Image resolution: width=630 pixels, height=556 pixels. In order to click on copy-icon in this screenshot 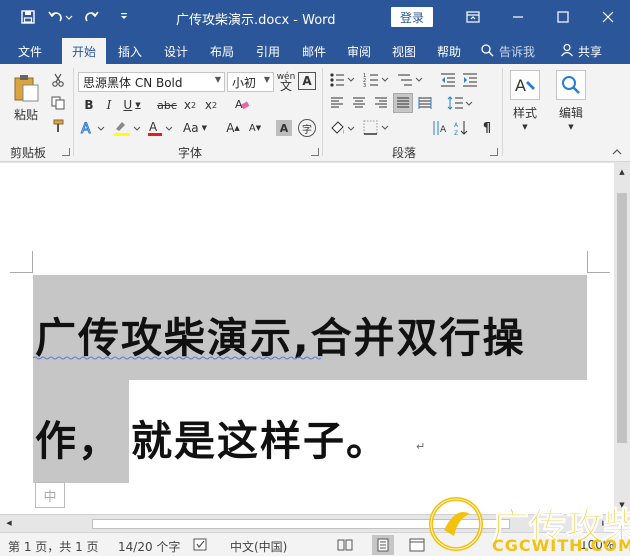, I will do `click(58, 103)`.